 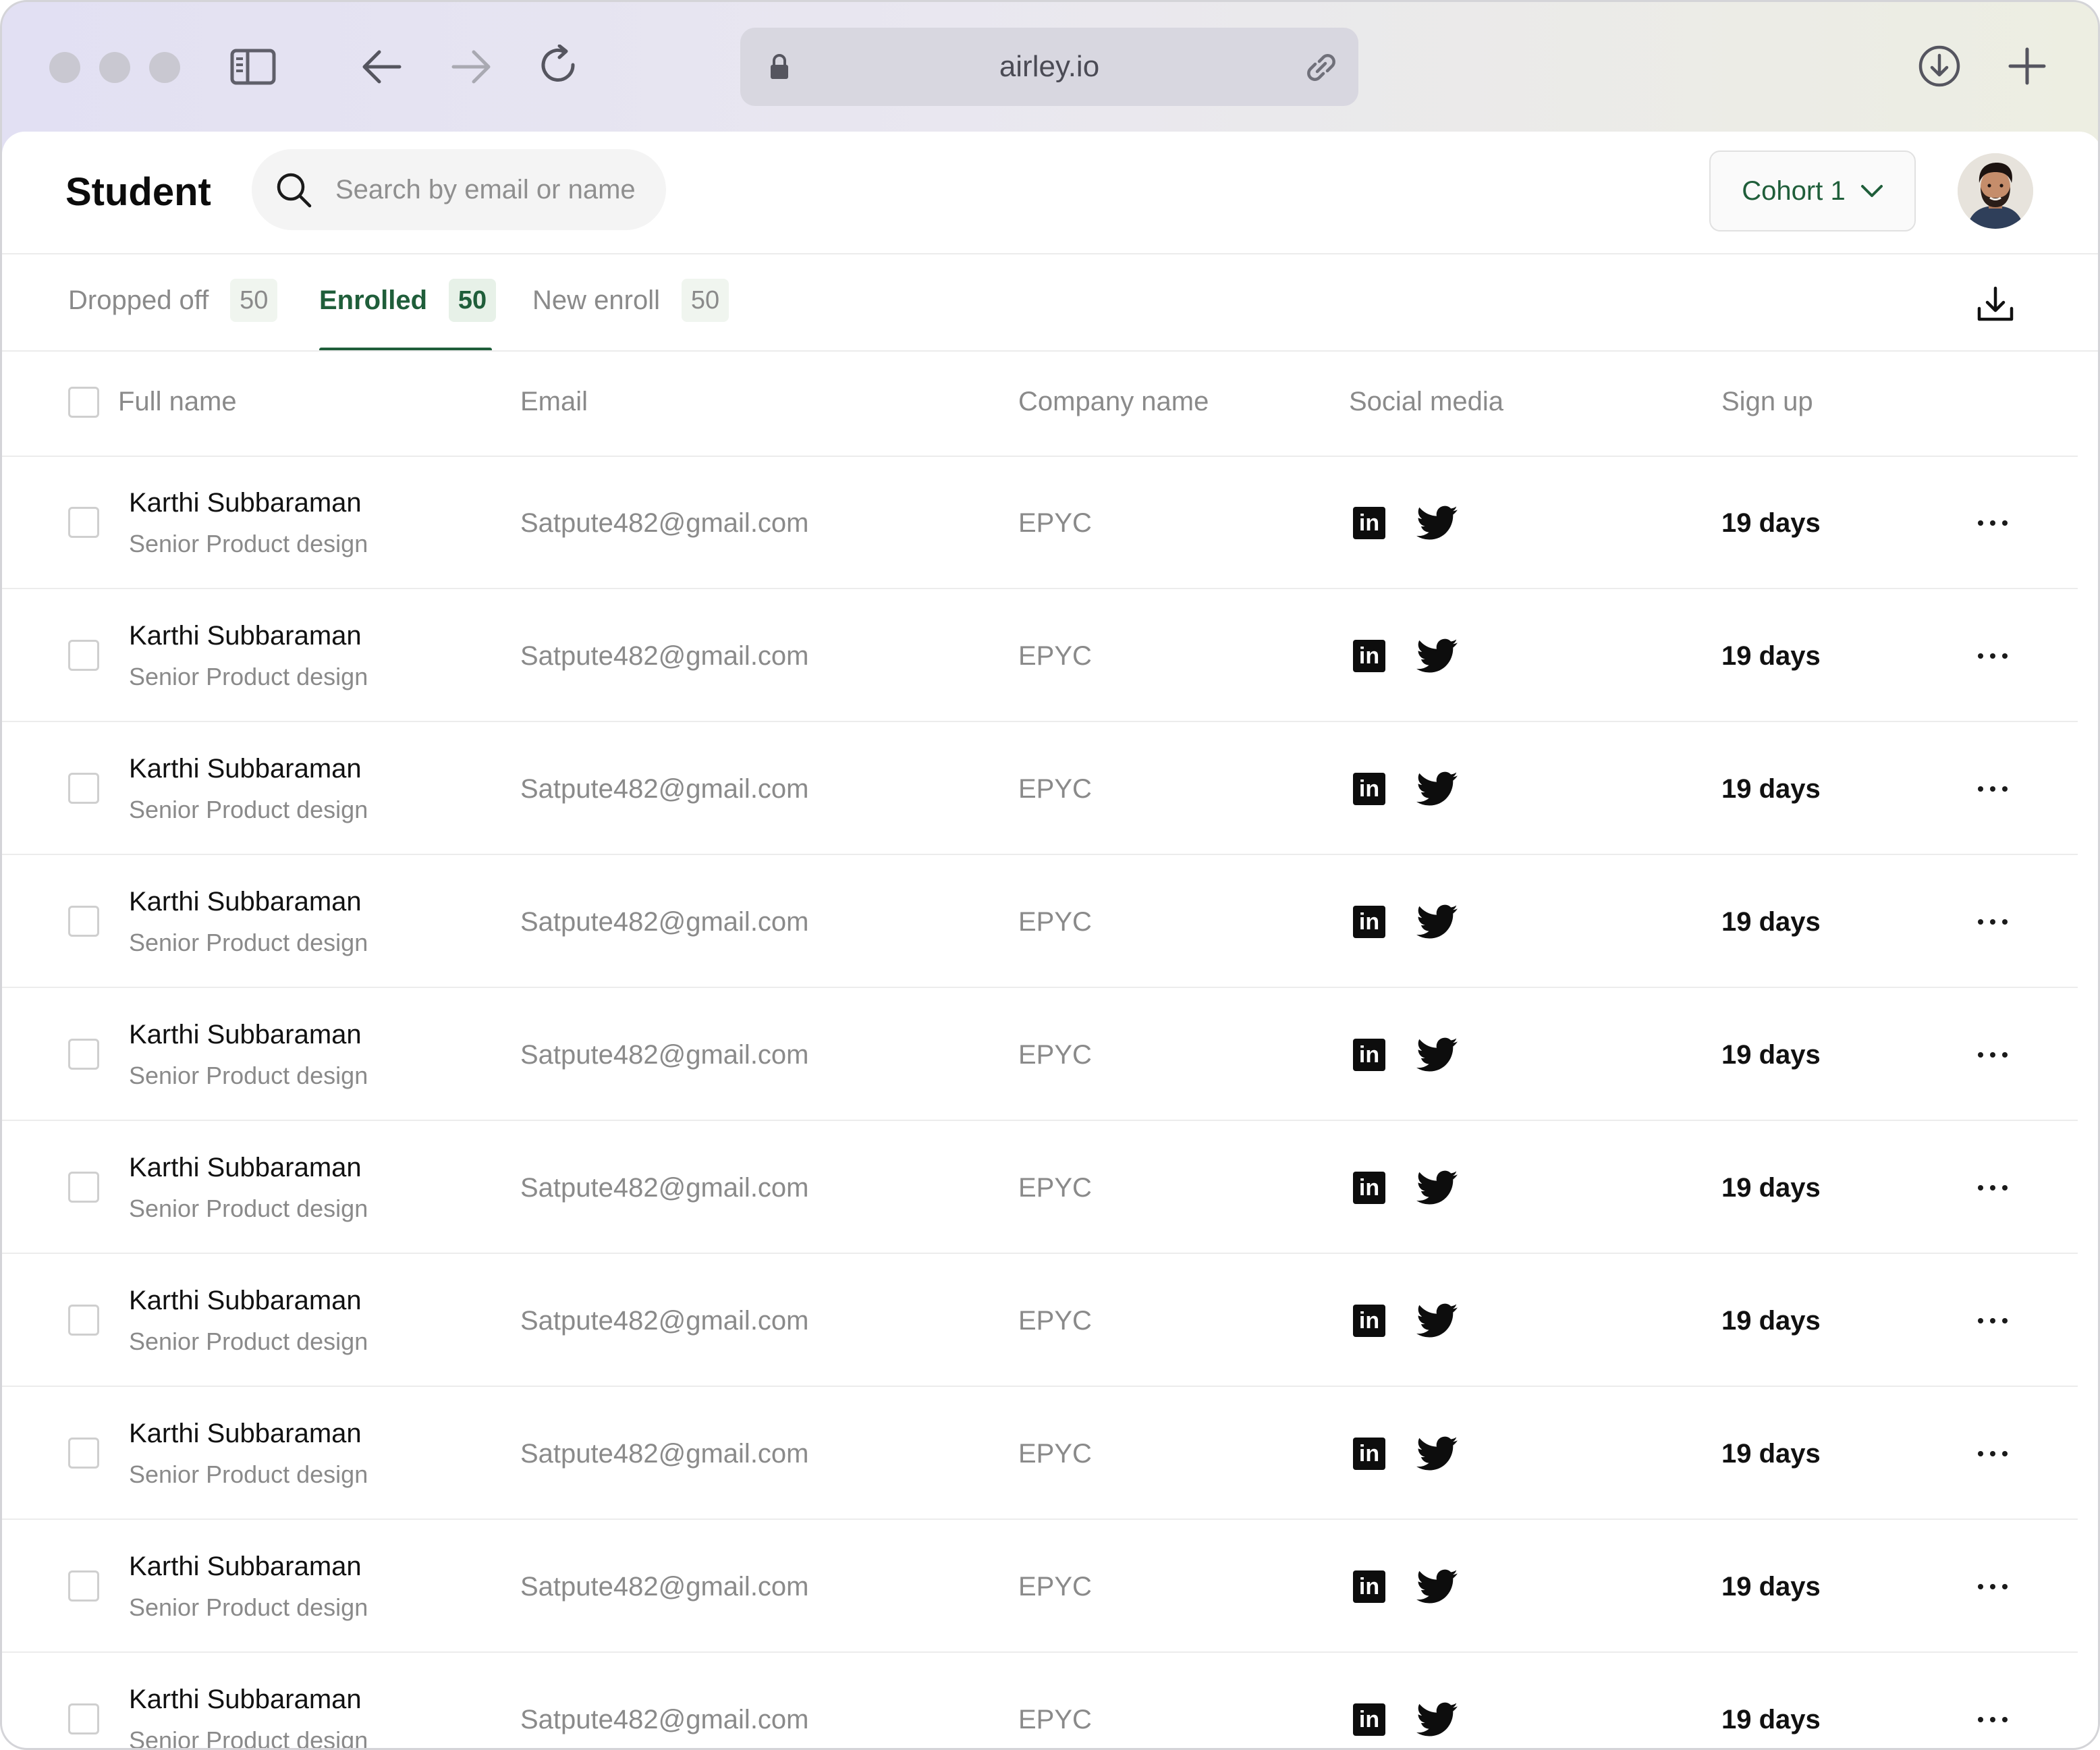 What do you see at coordinates (83, 402) in the screenshot?
I see `select-all-checkbox` at bounding box center [83, 402].